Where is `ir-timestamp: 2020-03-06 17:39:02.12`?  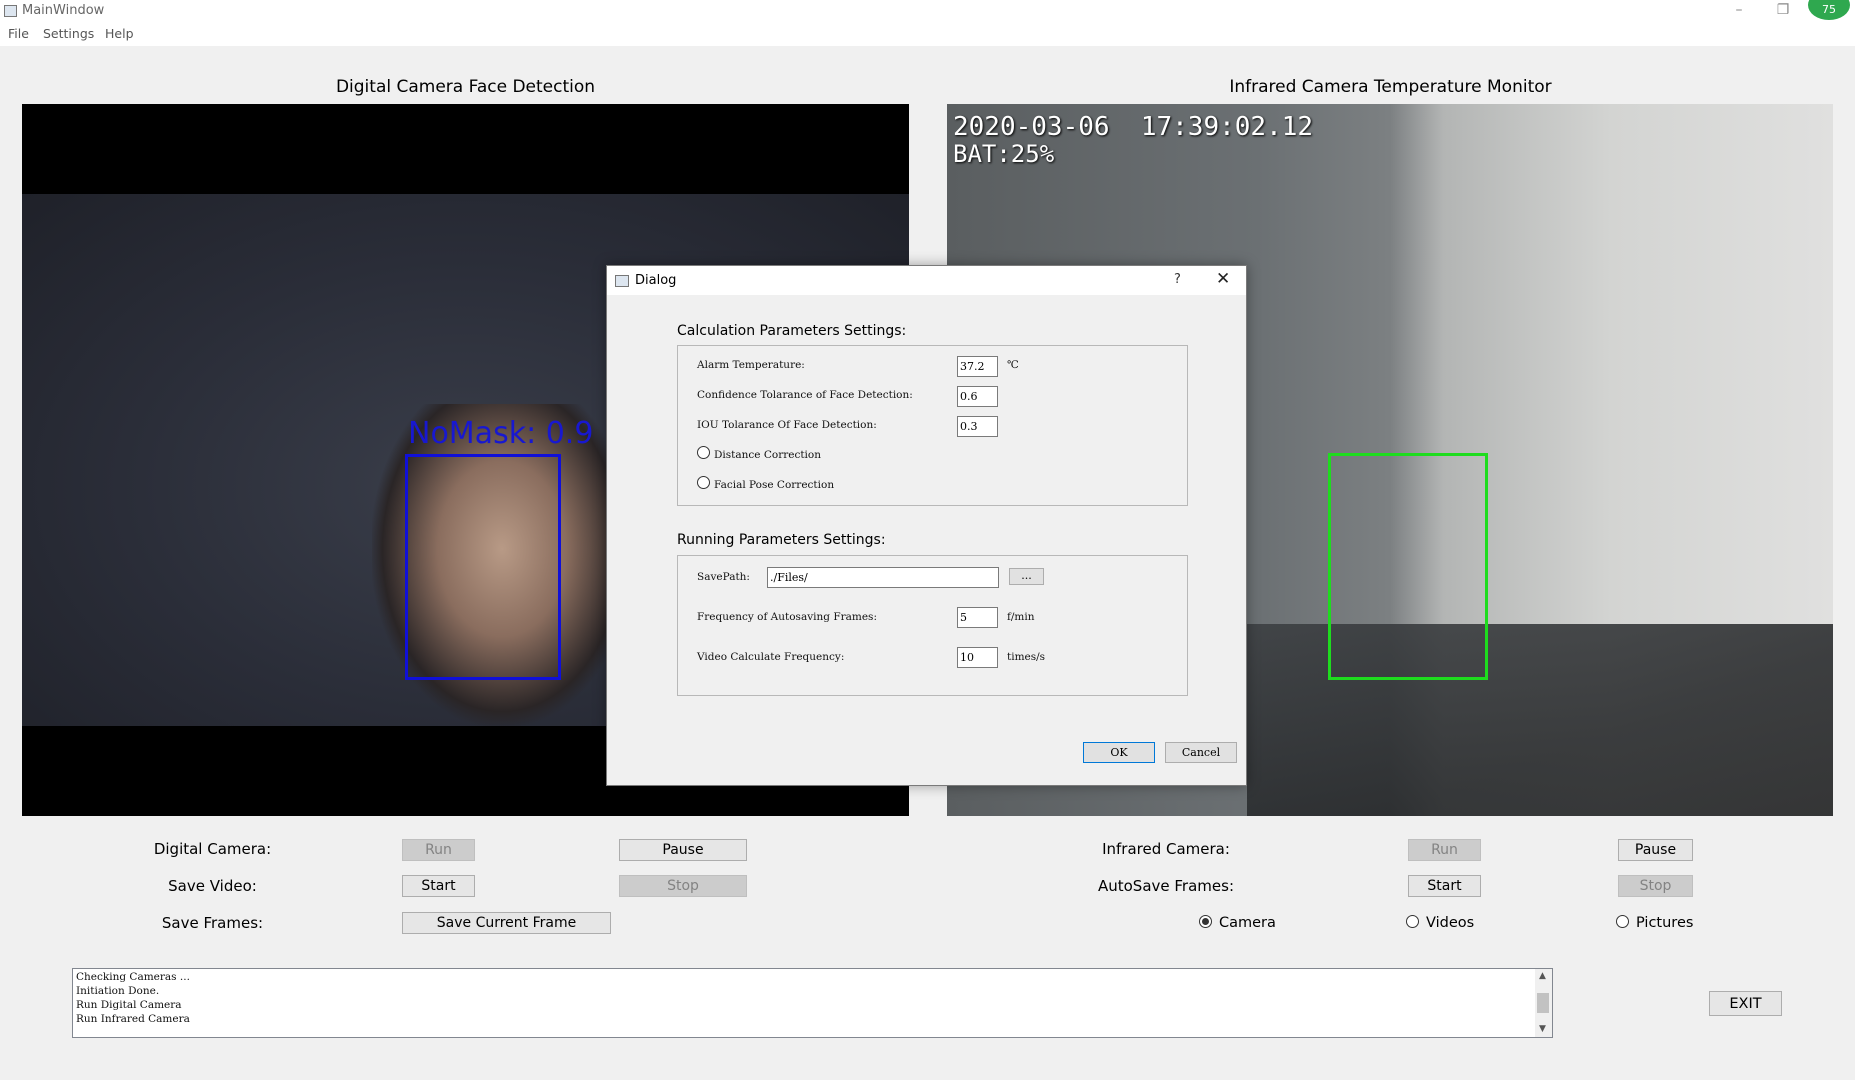
ir-timestamp: 2020-03-06 17:39:02.12 is located at coordinates (1133, 127).